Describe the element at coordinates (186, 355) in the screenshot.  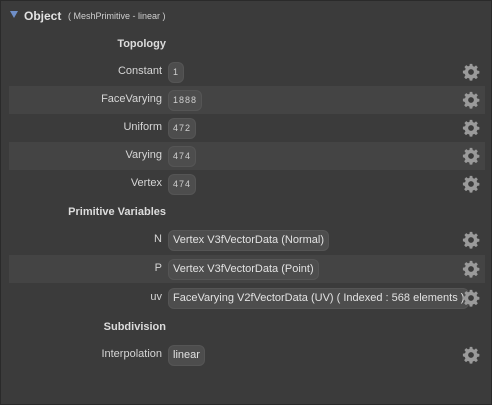
I see `value-field: linear` at that location.